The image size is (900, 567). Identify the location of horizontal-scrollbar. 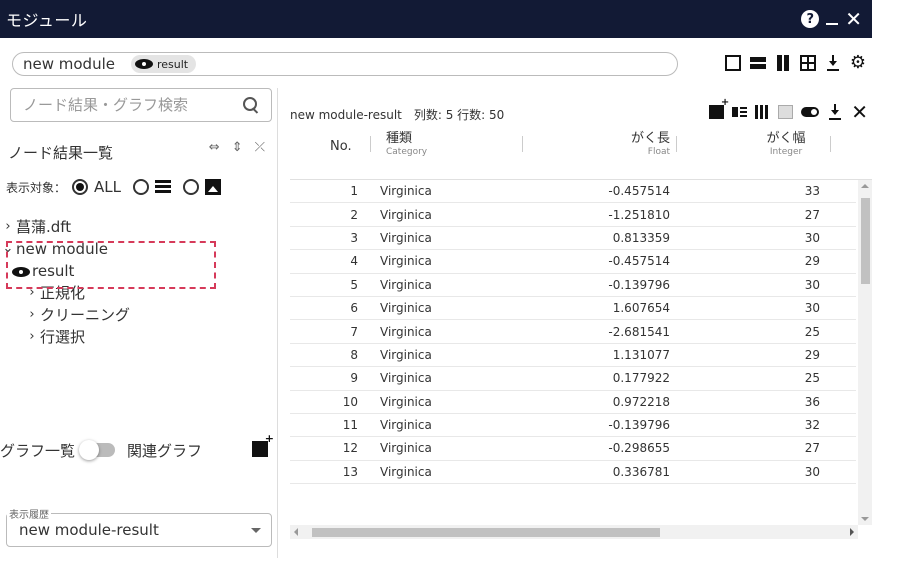
(574, 532).